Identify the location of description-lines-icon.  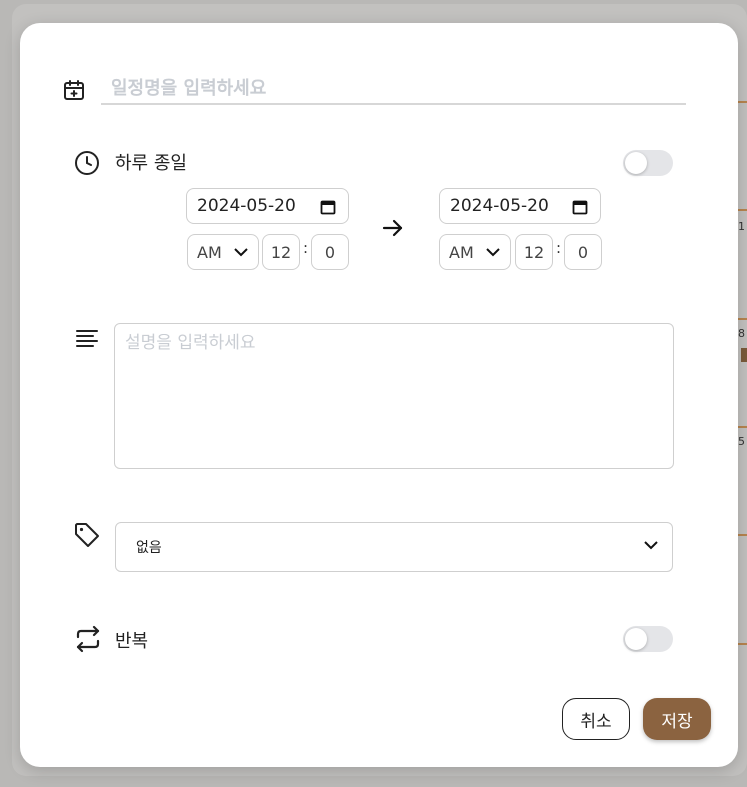
(87, 340).